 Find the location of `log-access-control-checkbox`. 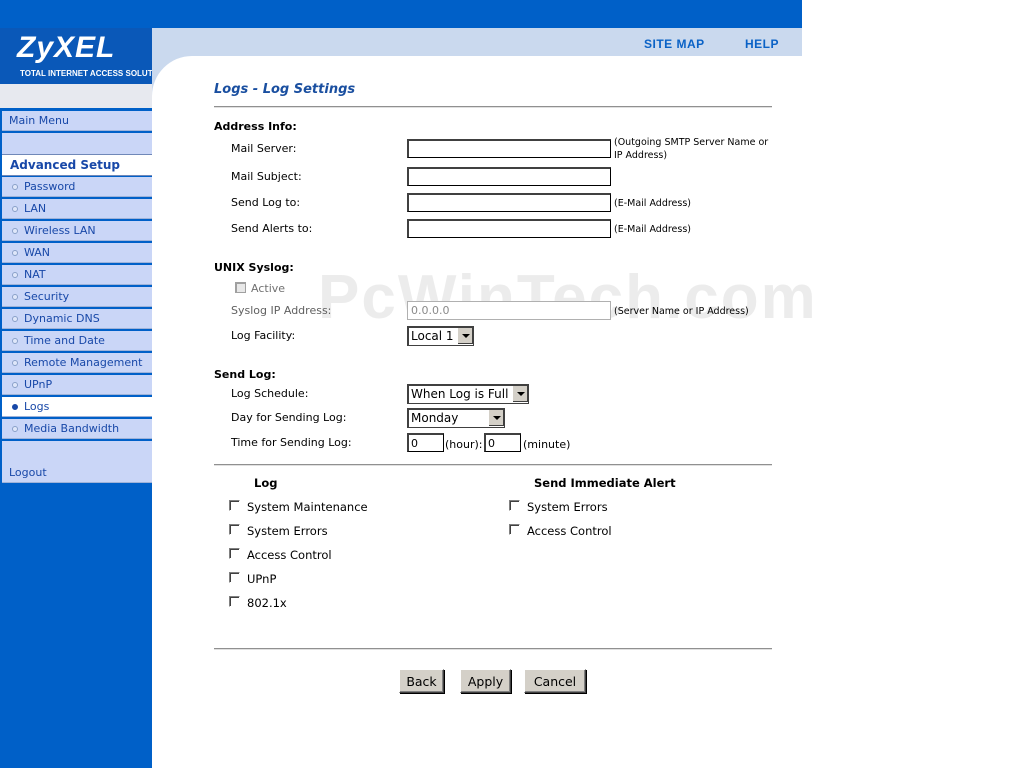

log-access-control-checkbox is located at coordinates (234, 553).